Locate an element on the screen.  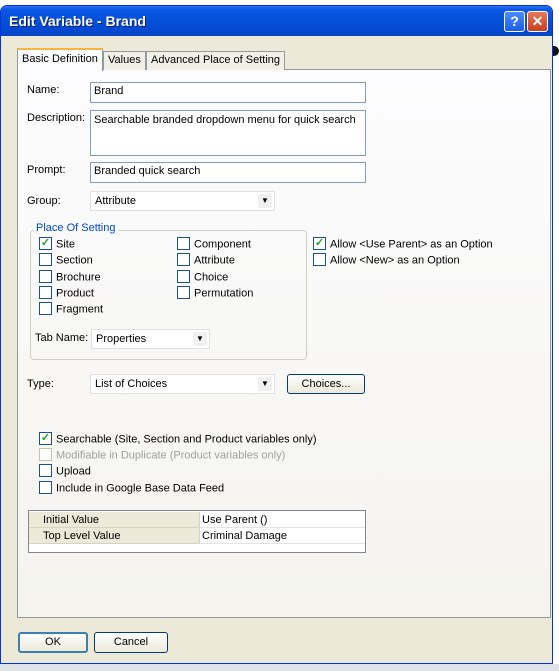
group-select: Attribute ▼ is located at coordinates (182, 201).